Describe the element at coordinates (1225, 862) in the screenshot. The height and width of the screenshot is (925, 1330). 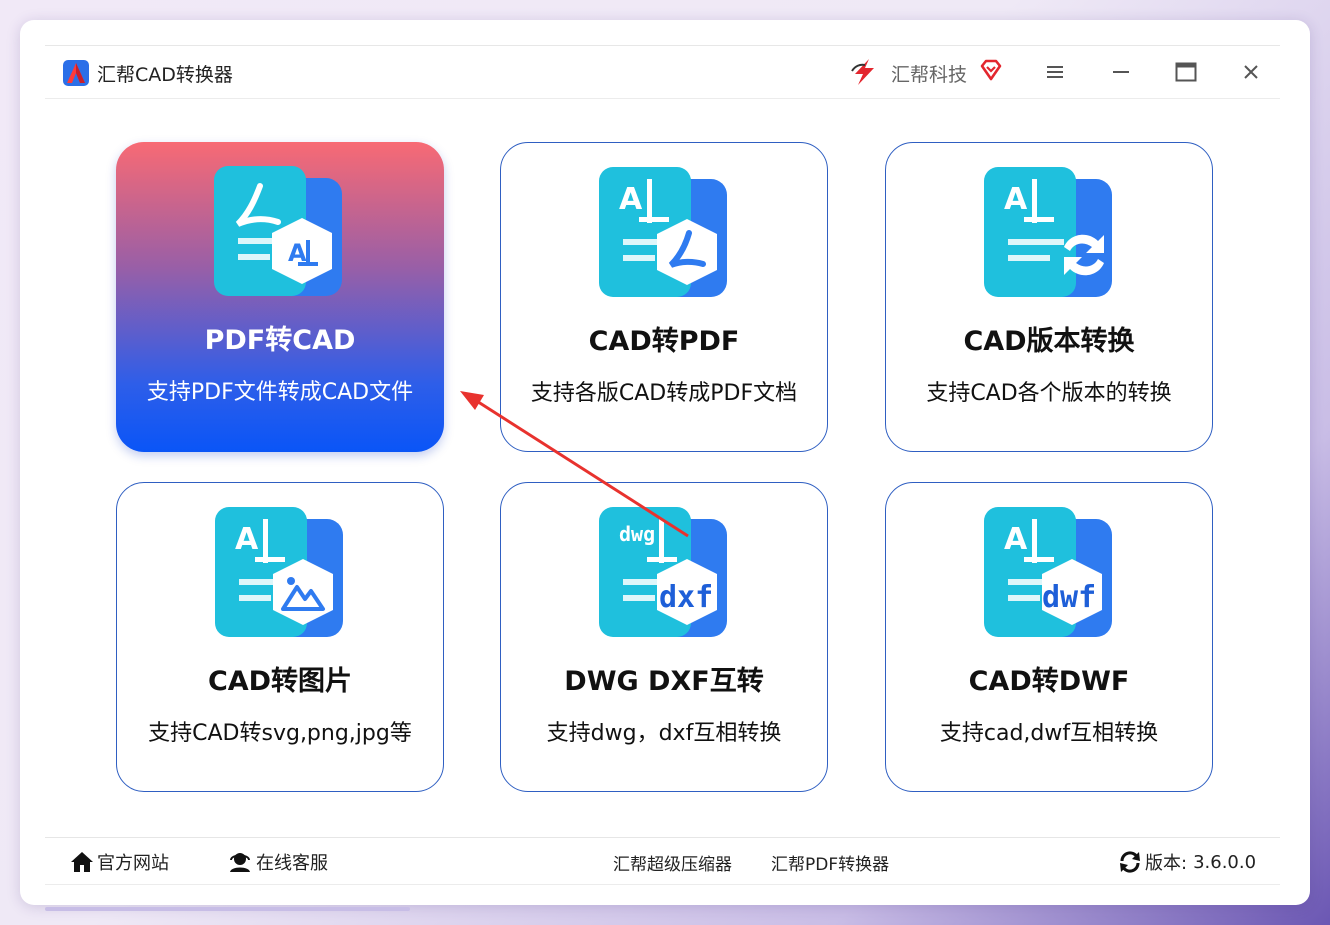
I see `version-value: 3.6.0.0` at that location.